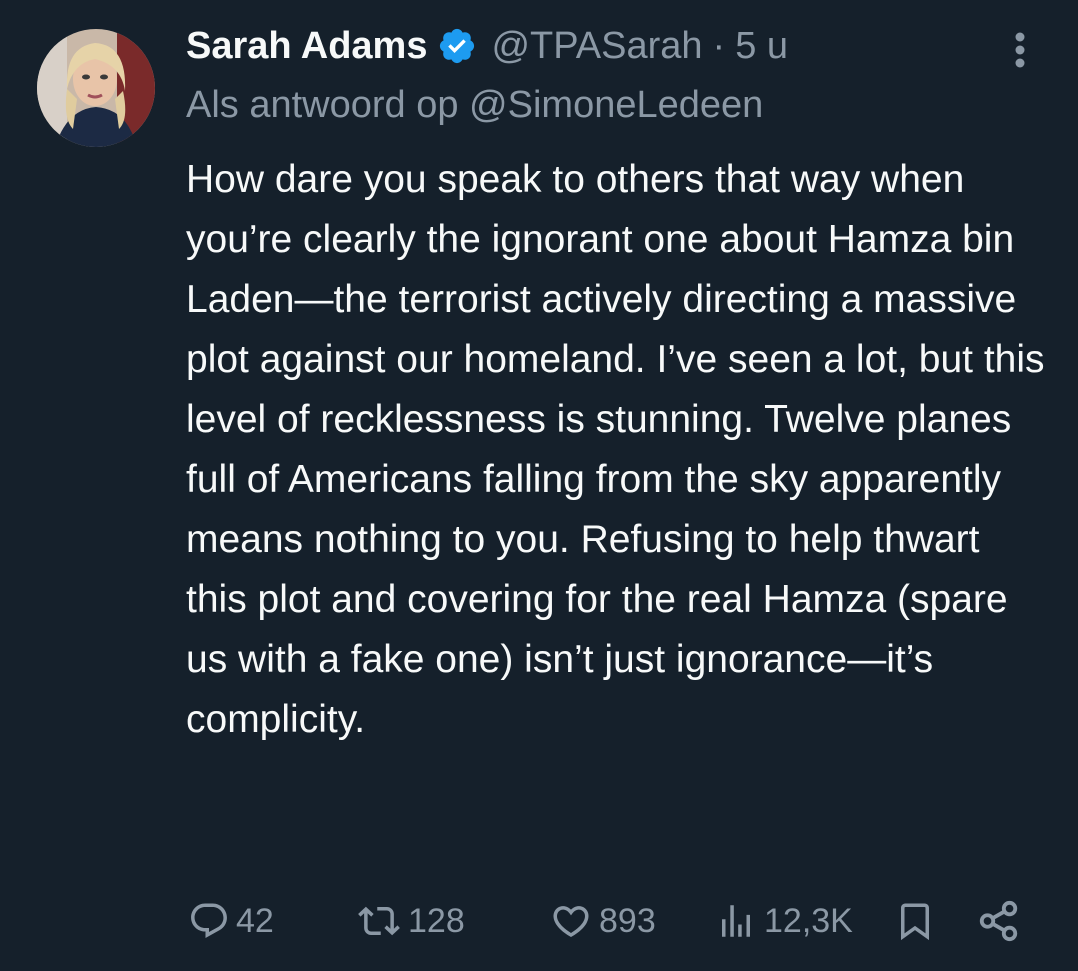  What do you see at coordinates (1020, 50) in the screenshot?
I see `more-vertical-icon` at bounding box center [1020, 50].